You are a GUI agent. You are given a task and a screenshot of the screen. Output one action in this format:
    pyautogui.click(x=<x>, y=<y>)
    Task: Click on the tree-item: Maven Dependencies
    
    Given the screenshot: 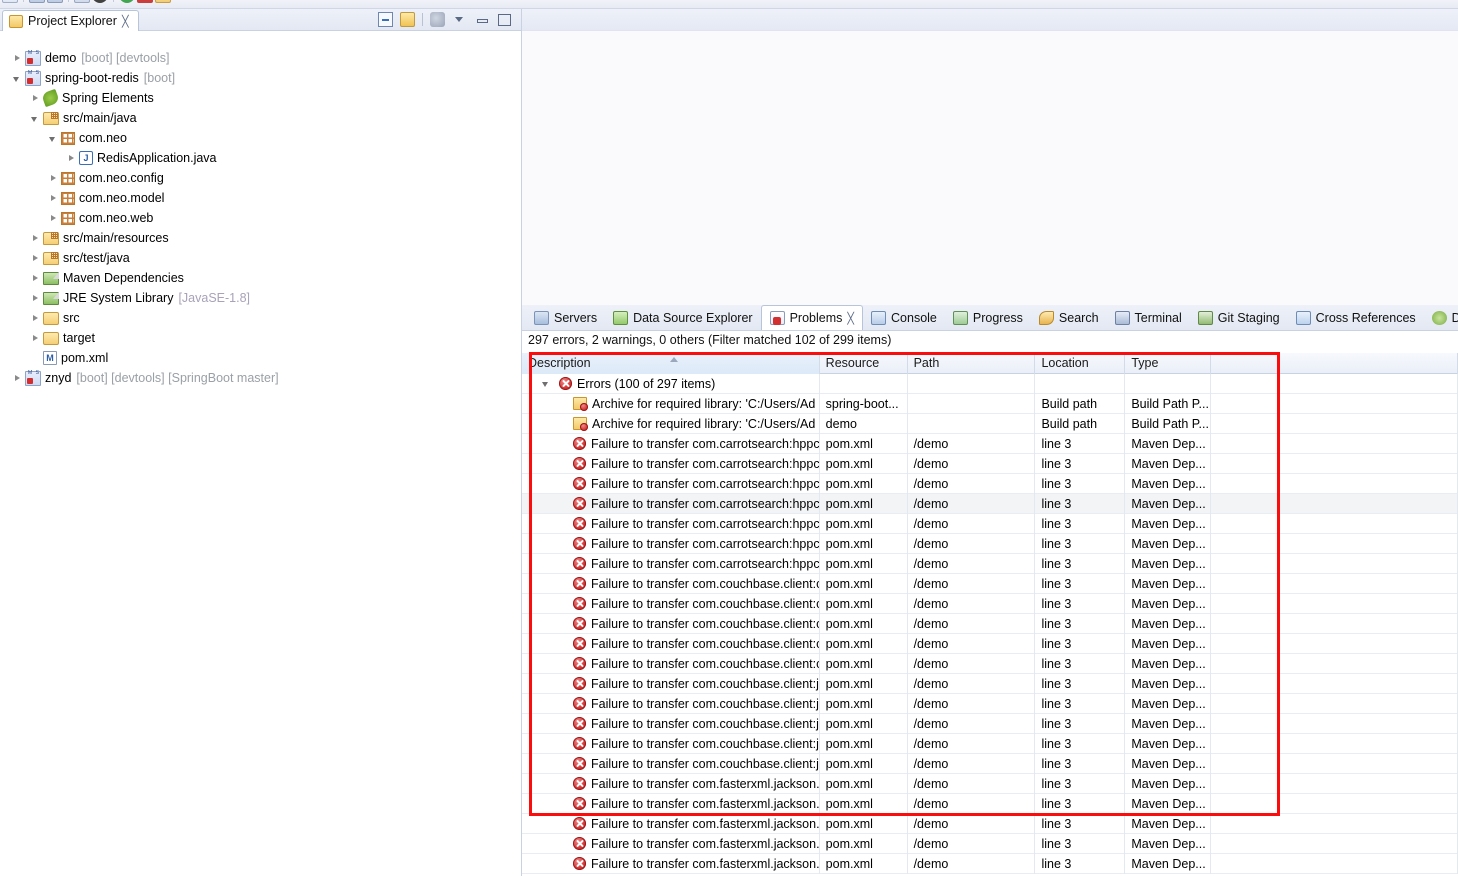 What is the action you would take?
    pyautogui.click(x=260, y=278)
    